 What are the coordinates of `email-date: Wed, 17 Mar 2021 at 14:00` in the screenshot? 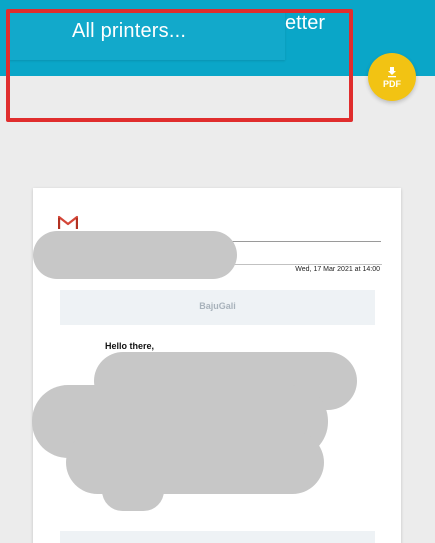 It's located at (337, 269).